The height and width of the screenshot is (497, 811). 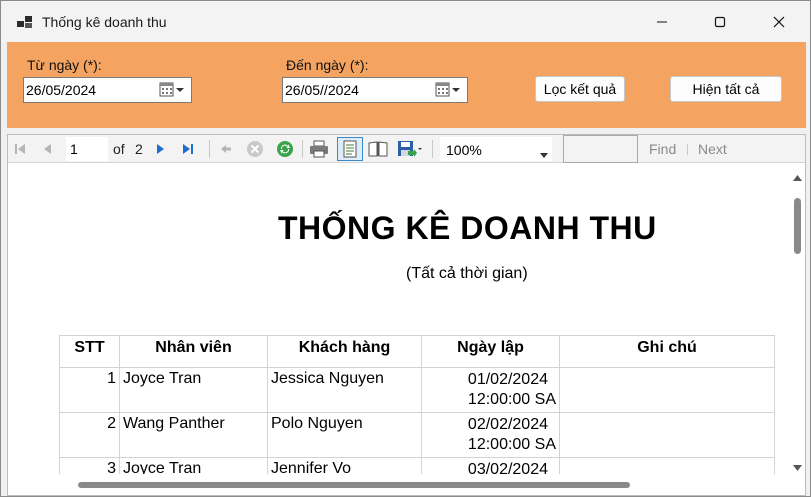 I want to click on from-date-value: 26/05/2024, so click(x=61, y=90).